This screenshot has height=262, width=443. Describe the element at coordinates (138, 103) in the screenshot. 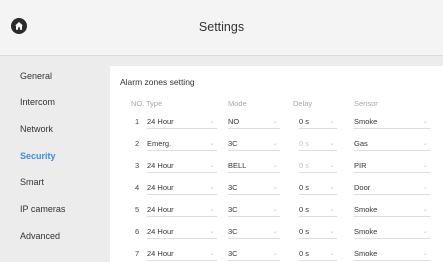

I see `column-header-no: NO.` at that location.